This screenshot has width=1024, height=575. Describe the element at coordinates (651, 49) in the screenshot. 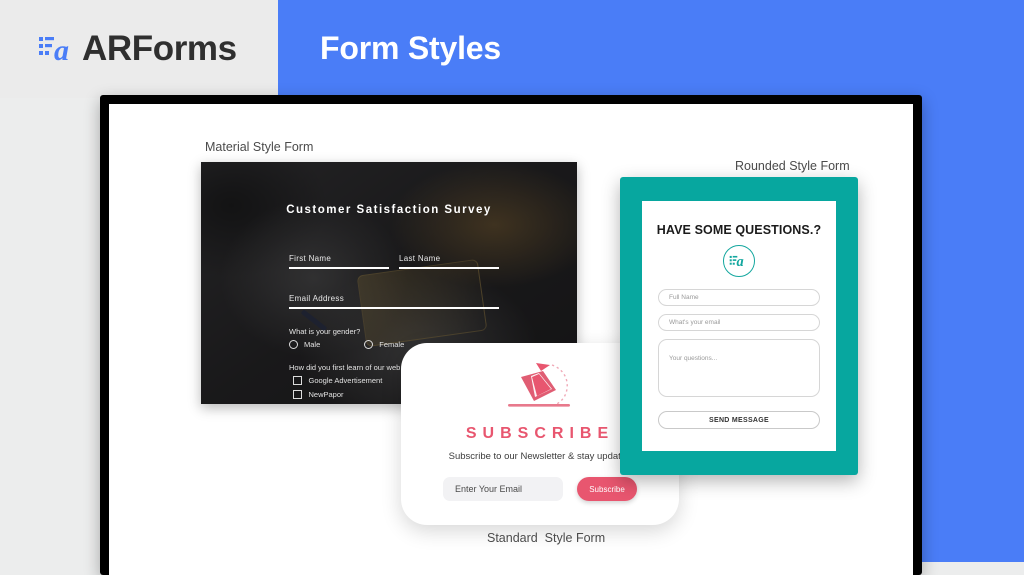

I see `title-block: Form Styles` at that location.